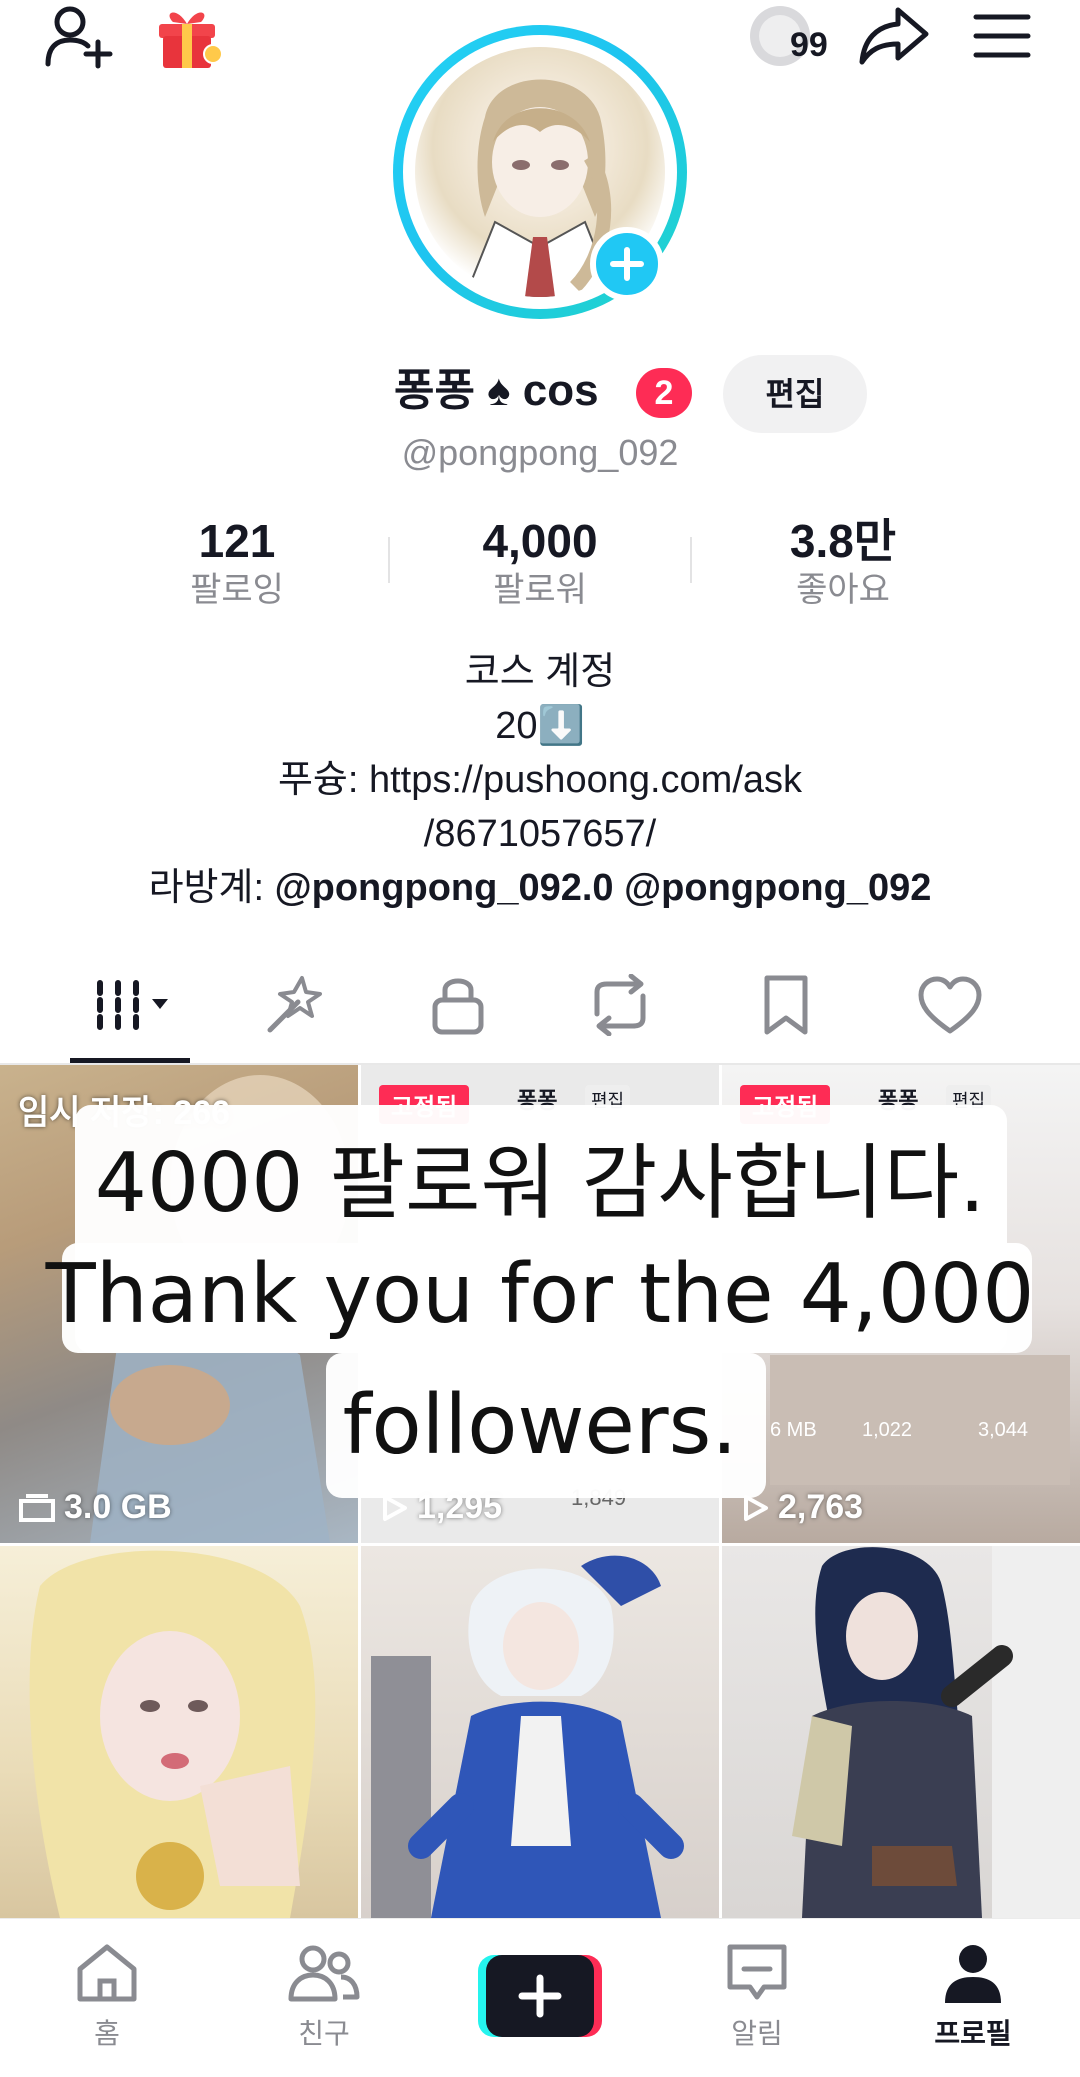  I want to click on bottom-navigation: 홈 친구 알림 프로필, so click(540, 1997).